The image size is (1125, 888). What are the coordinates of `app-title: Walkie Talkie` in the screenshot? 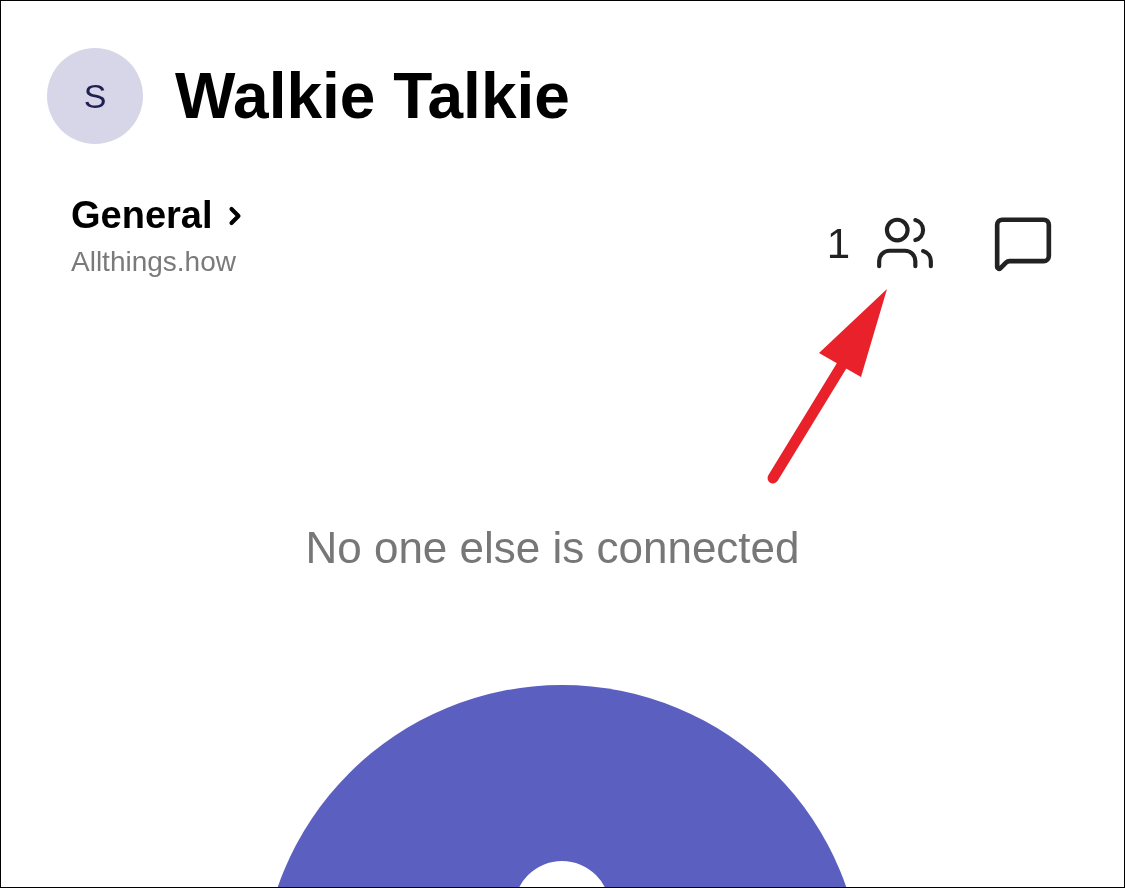 It's located at (372, 96).